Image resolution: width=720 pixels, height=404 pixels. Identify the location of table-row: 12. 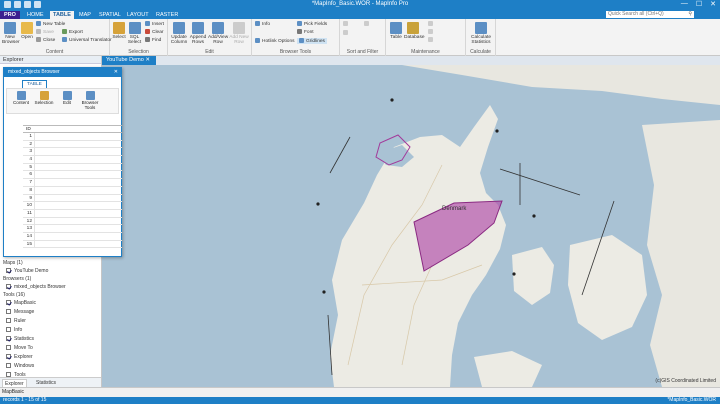
(72, 221).